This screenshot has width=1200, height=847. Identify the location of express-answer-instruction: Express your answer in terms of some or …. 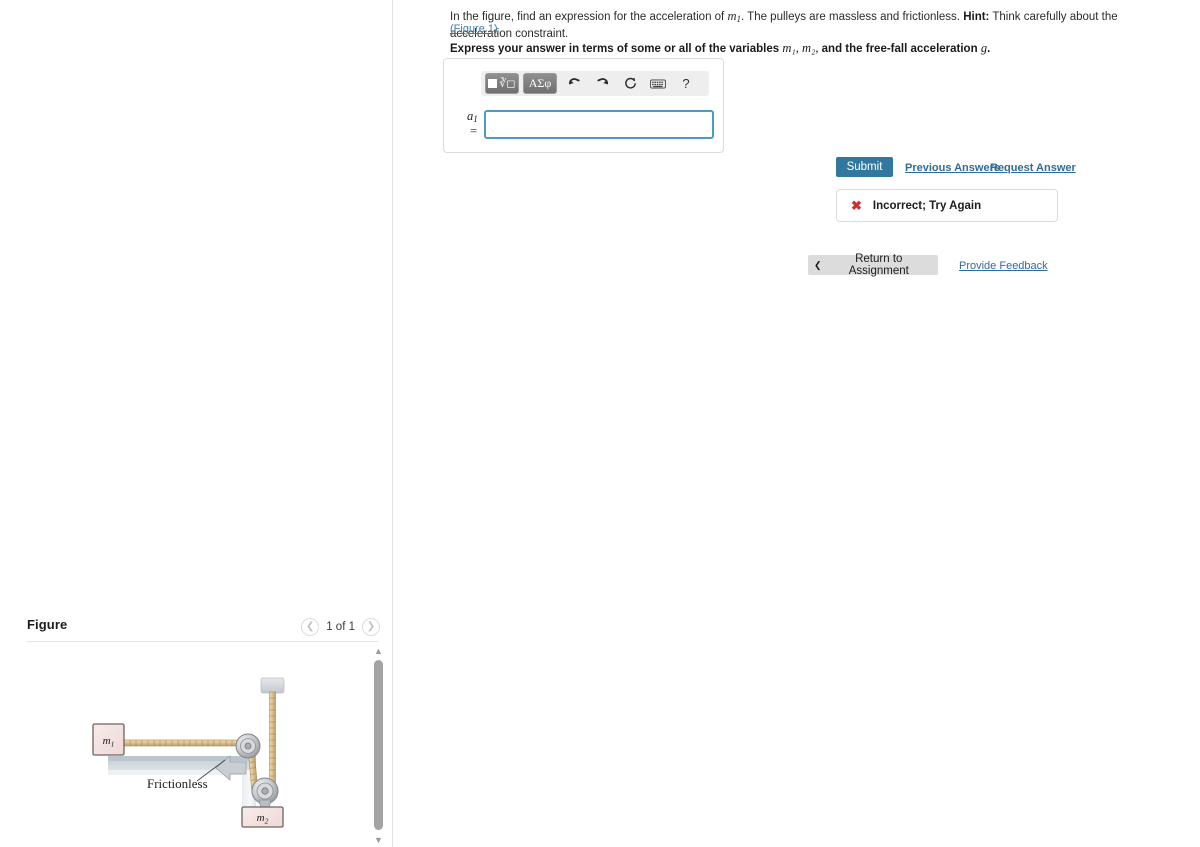
(800, 48).